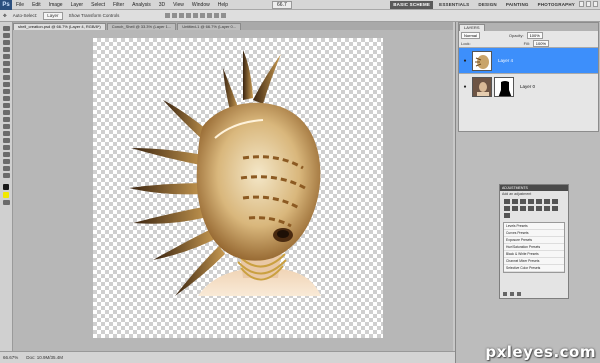 The image size is (600, 363). I want to click on pen-tool-icon, so click(6, 126).